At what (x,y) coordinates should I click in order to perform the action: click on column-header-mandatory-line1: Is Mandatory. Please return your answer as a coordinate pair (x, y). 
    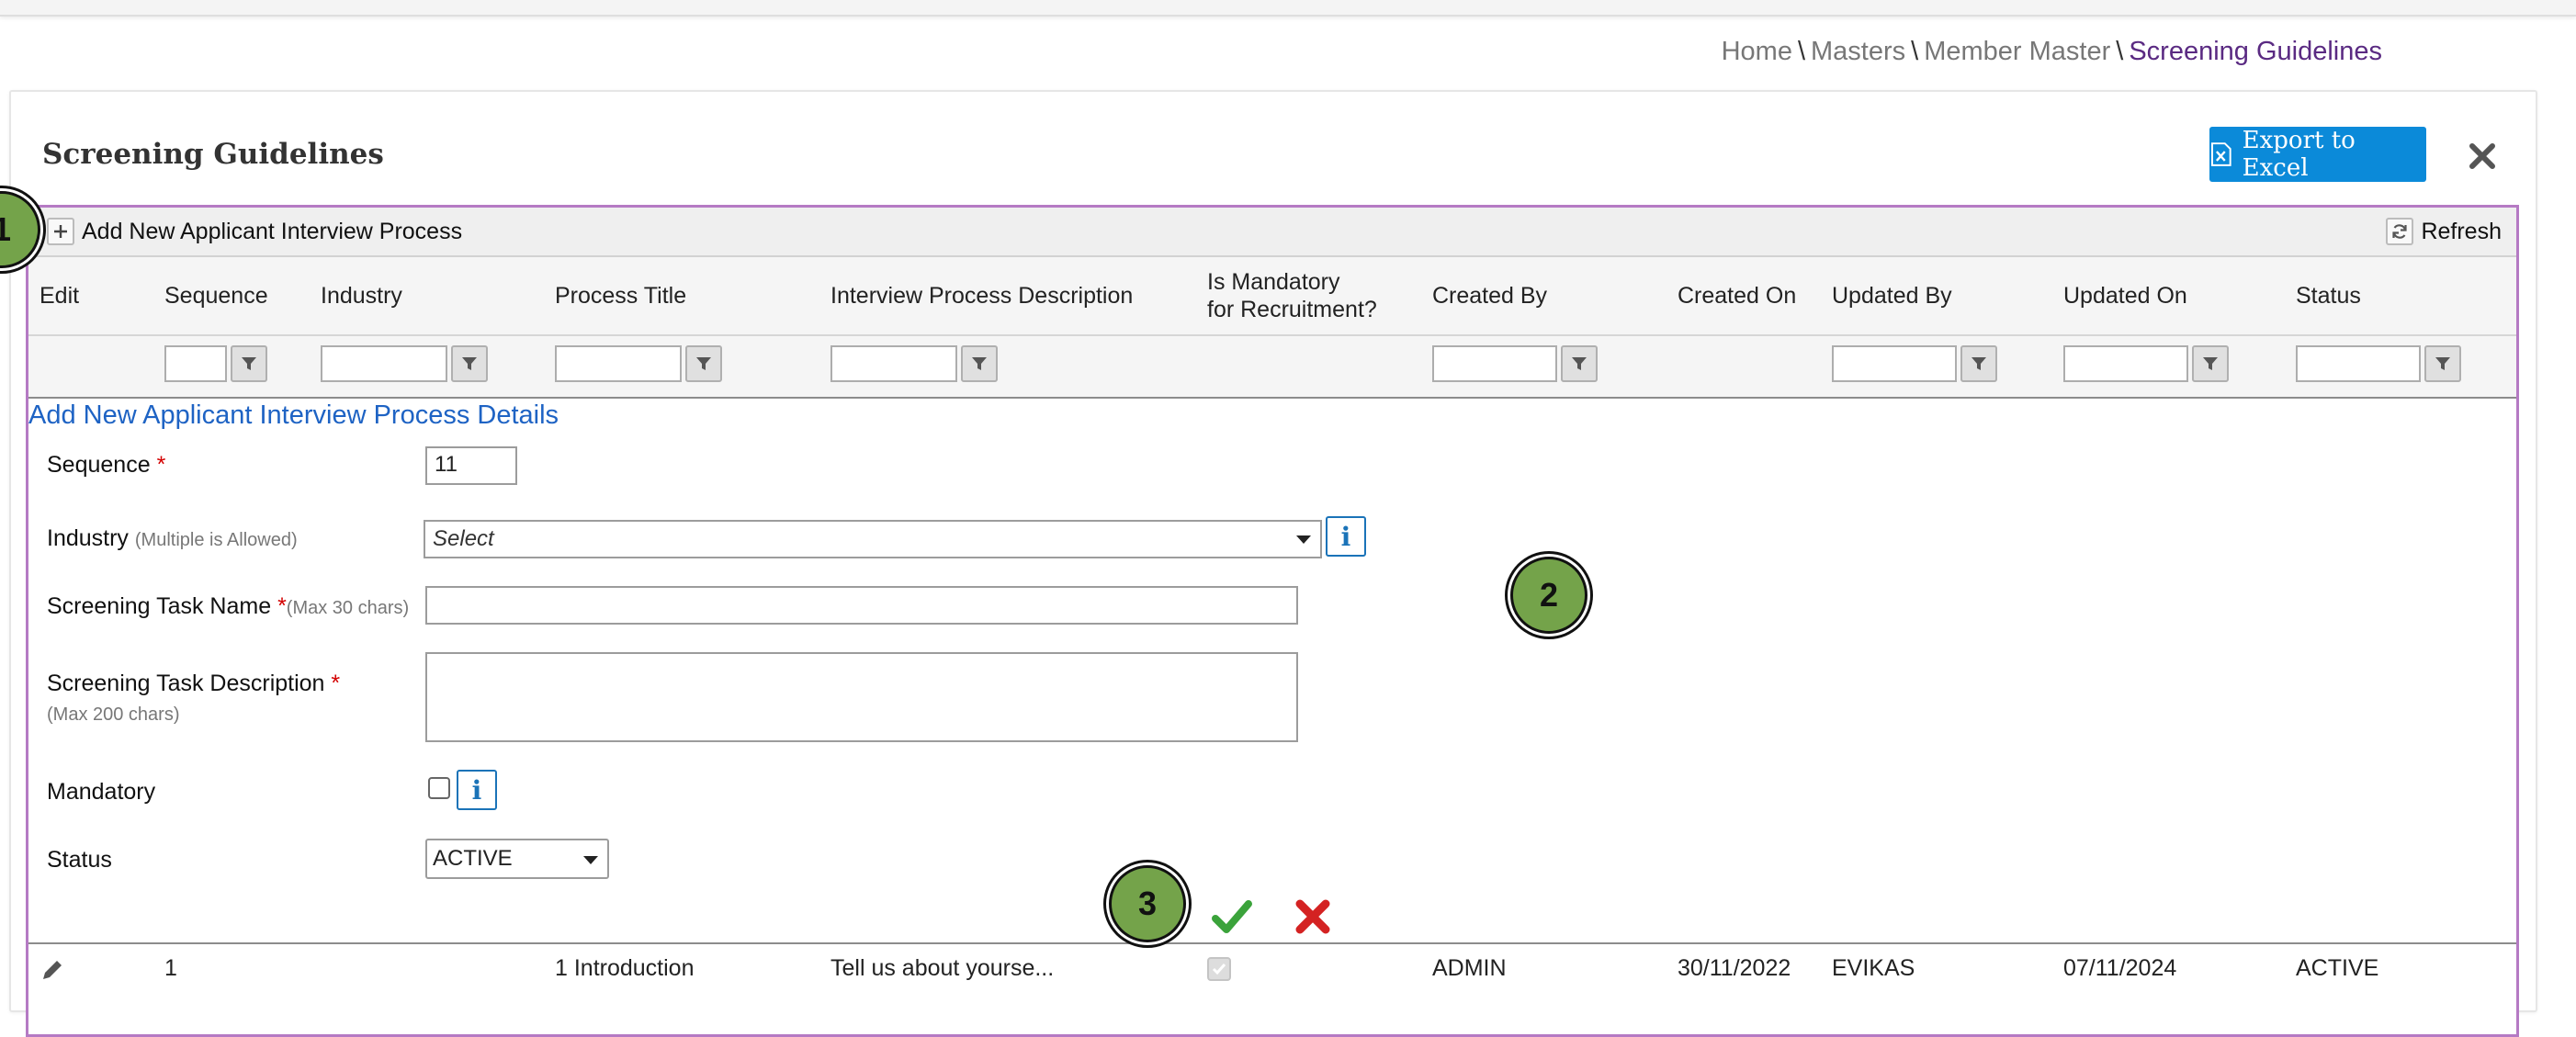
    Looking at the image, I should click on (1273, 282).